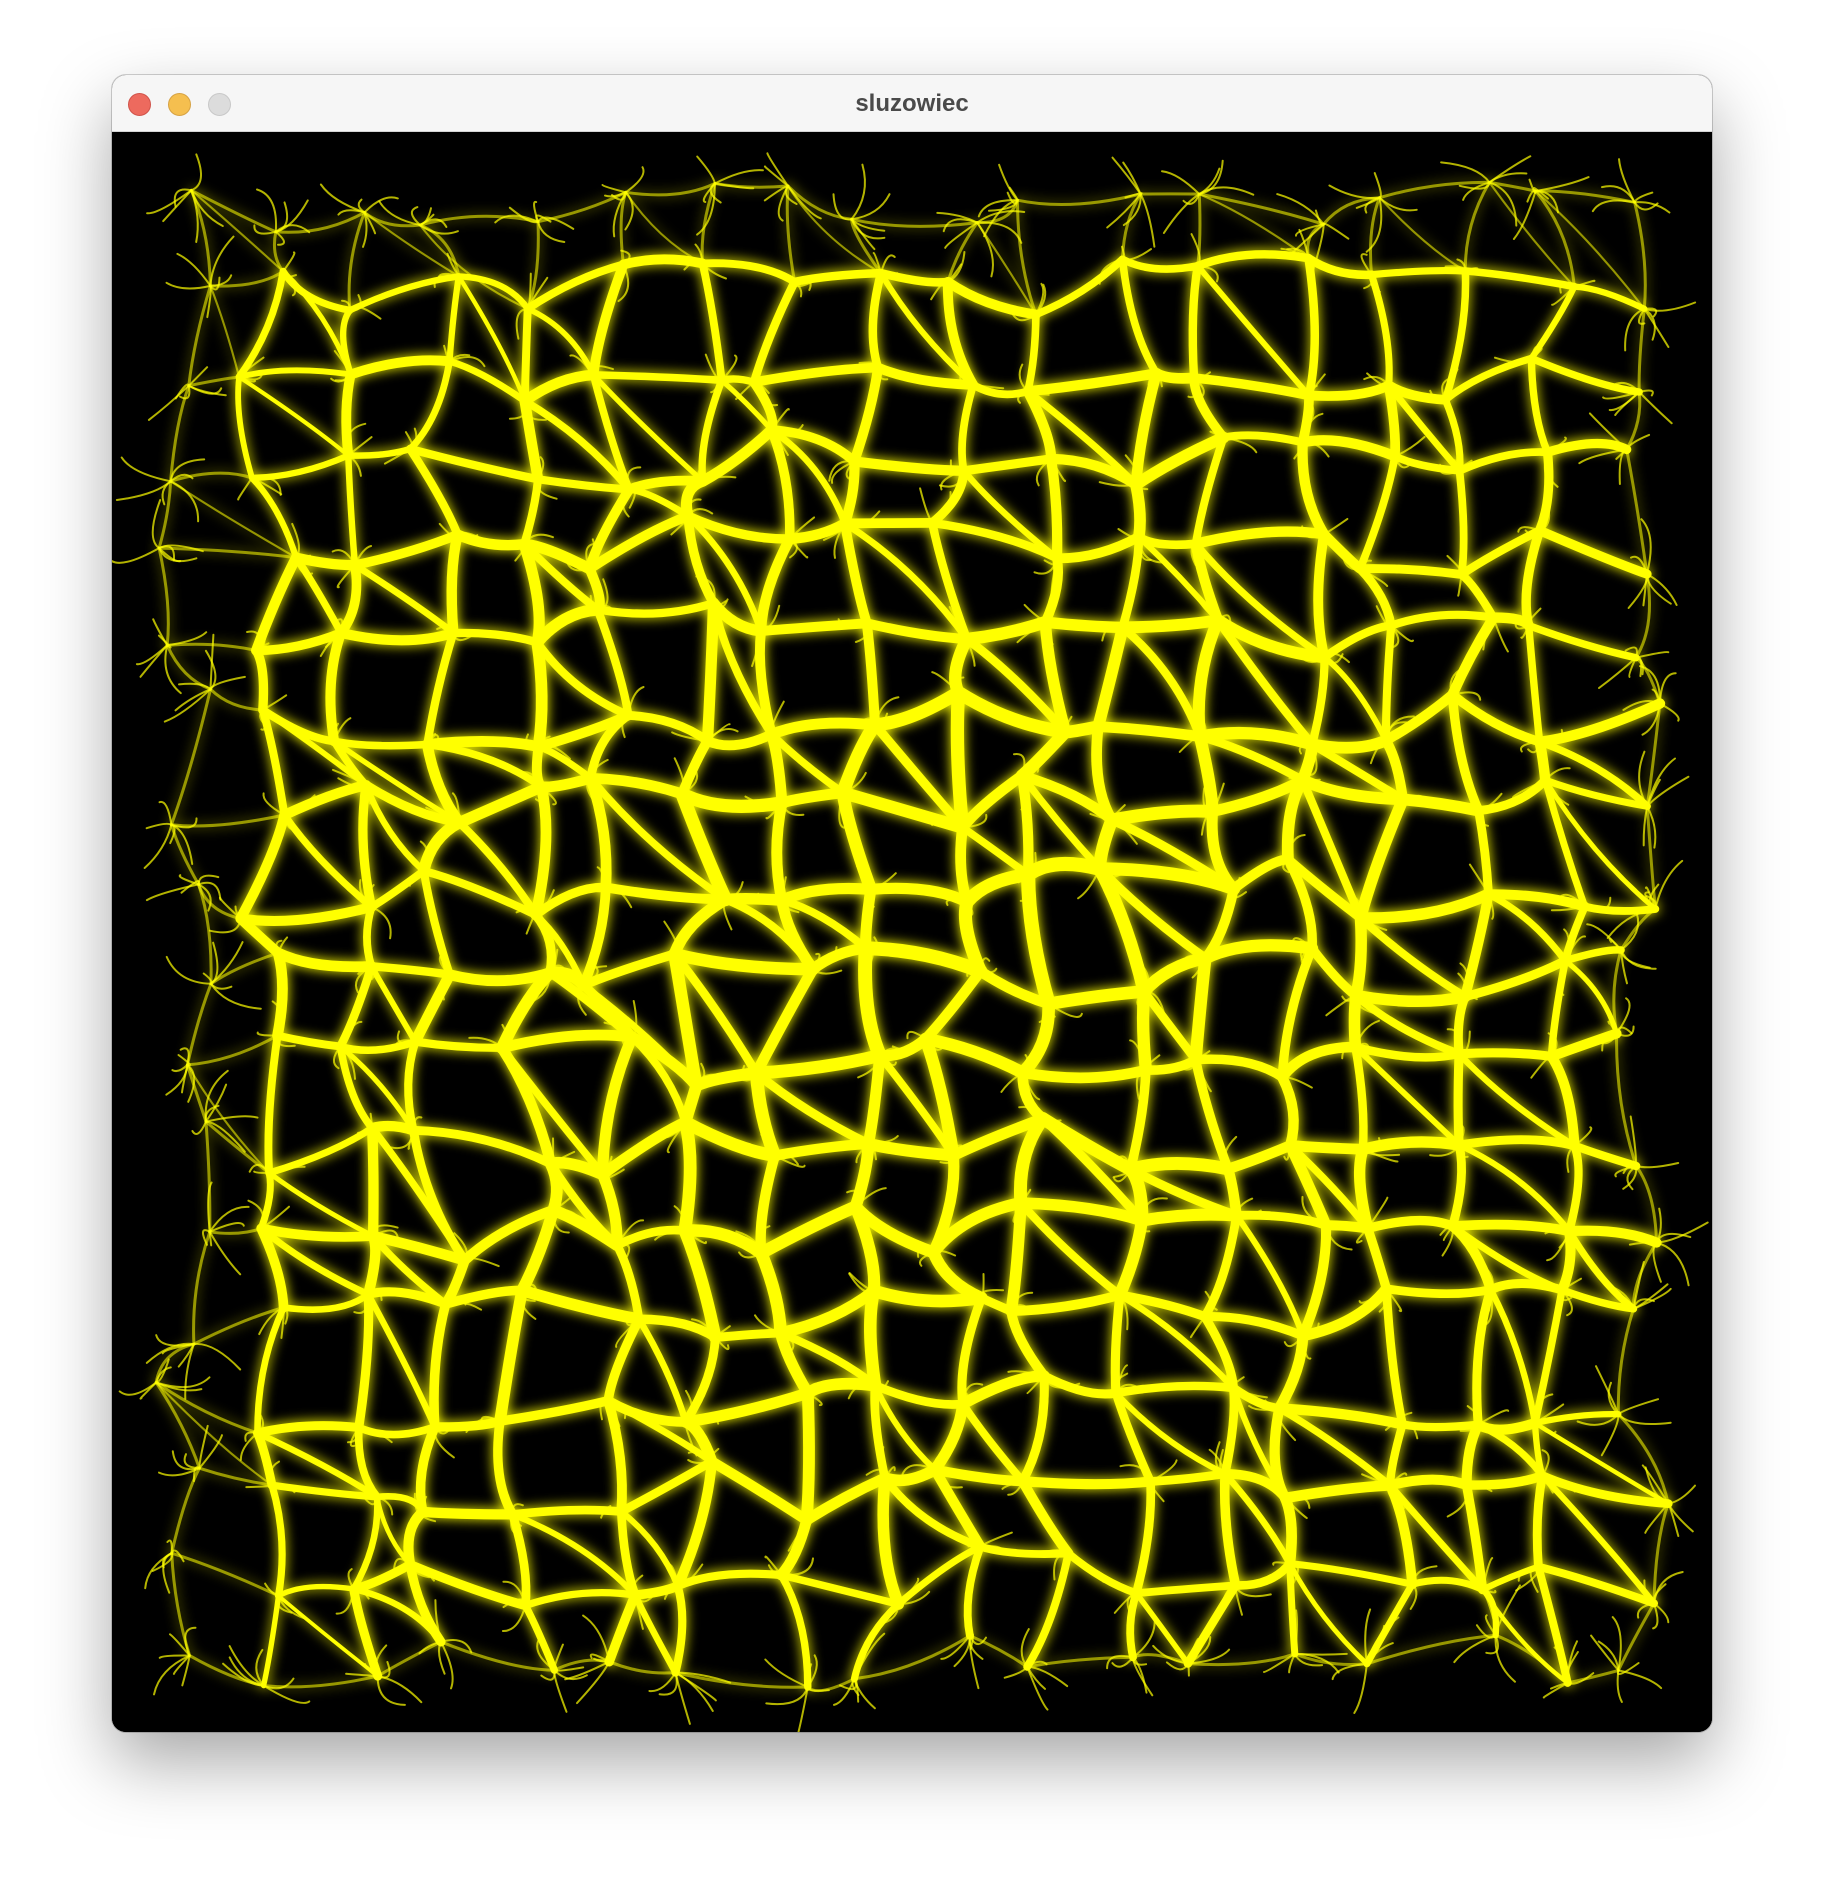  Describe the element at coordinates (1320, 1654) in the screenshot. I see `tendril` at that location.